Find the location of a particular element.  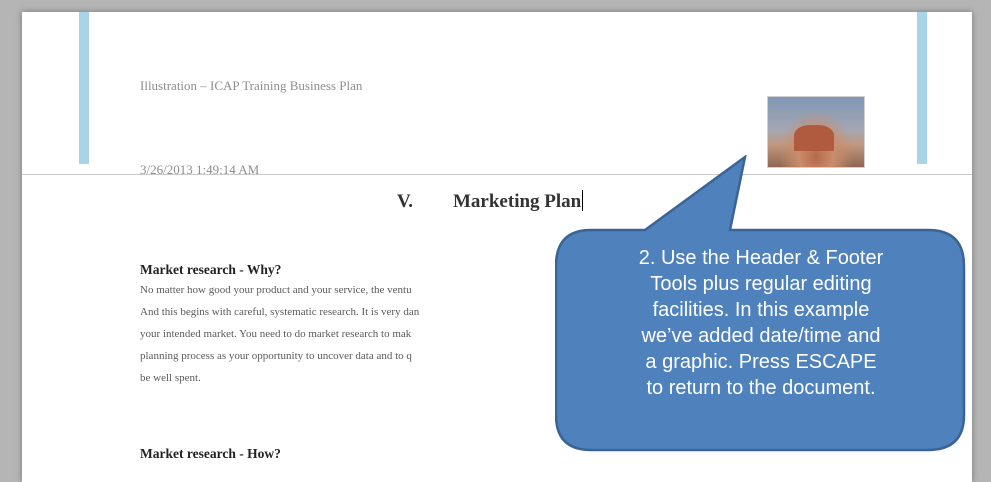

subheading-market-research-why: Market research - Why? is located at coordinates (210, 270).